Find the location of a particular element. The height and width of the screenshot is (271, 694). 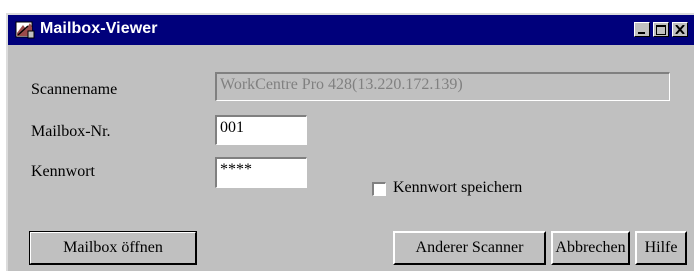

save-password-label: Kennwort speichern is located at coordinates (457, 188).